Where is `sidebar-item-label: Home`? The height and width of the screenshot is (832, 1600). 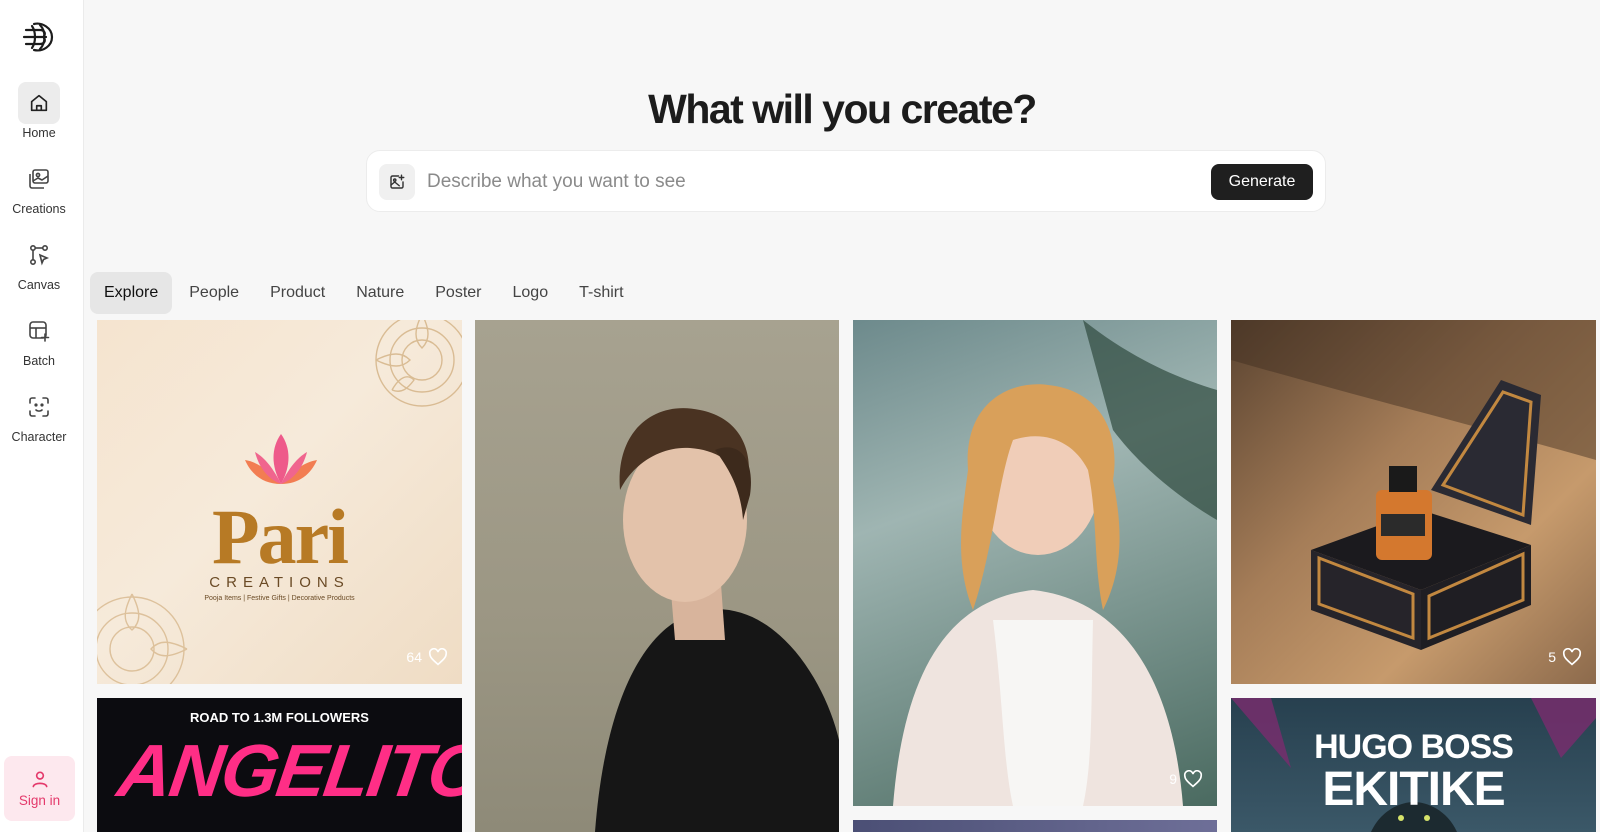 sidebar-item-label: Home is located at coordinates (39, 133).